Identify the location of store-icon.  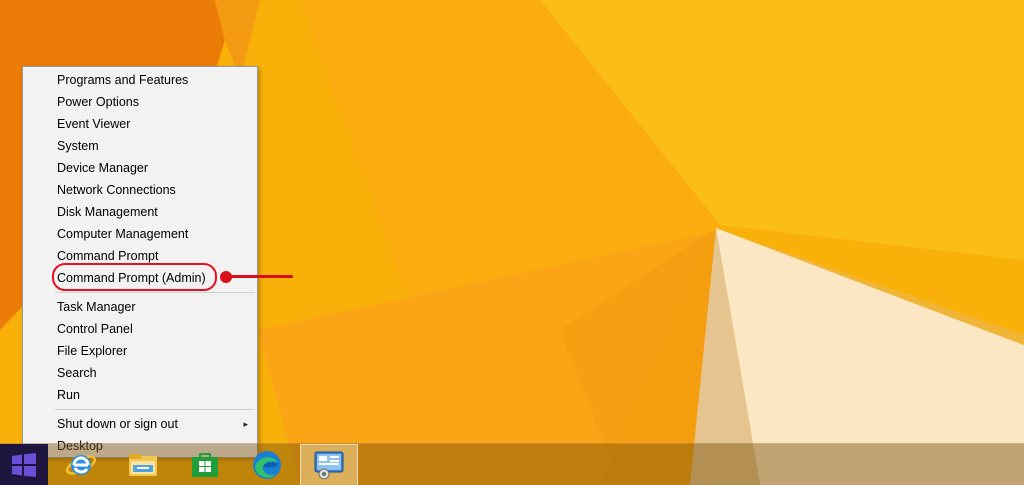
(205, 465).